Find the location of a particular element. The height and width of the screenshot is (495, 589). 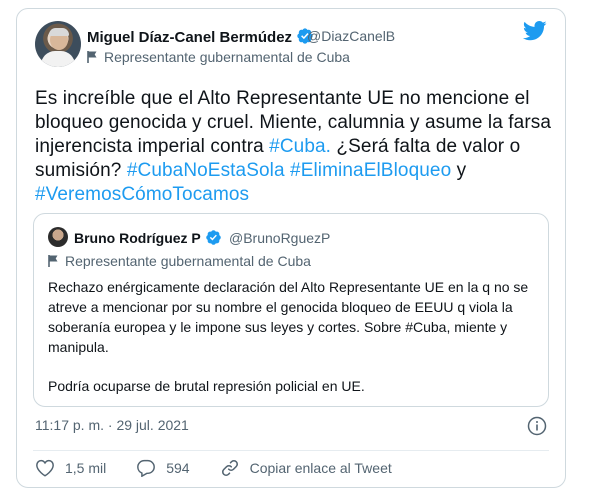

hashtag-eliminaelbloqueo-link: #EliminaElBloqueo is located at coordinates (370, 170).